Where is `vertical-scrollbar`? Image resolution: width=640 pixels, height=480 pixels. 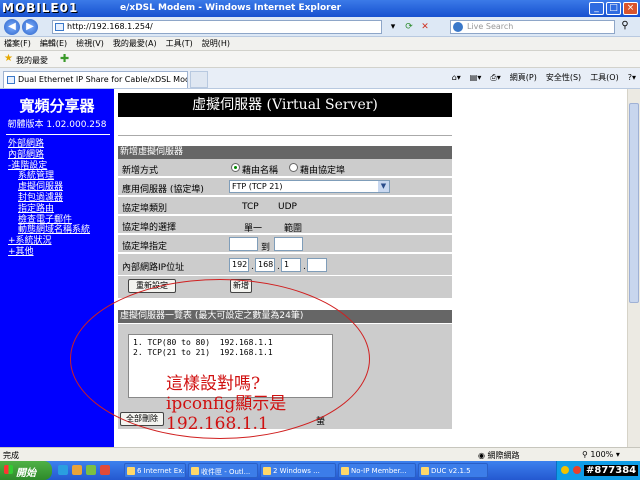 vertical-scrollbar is located at coordinates (633, 268).